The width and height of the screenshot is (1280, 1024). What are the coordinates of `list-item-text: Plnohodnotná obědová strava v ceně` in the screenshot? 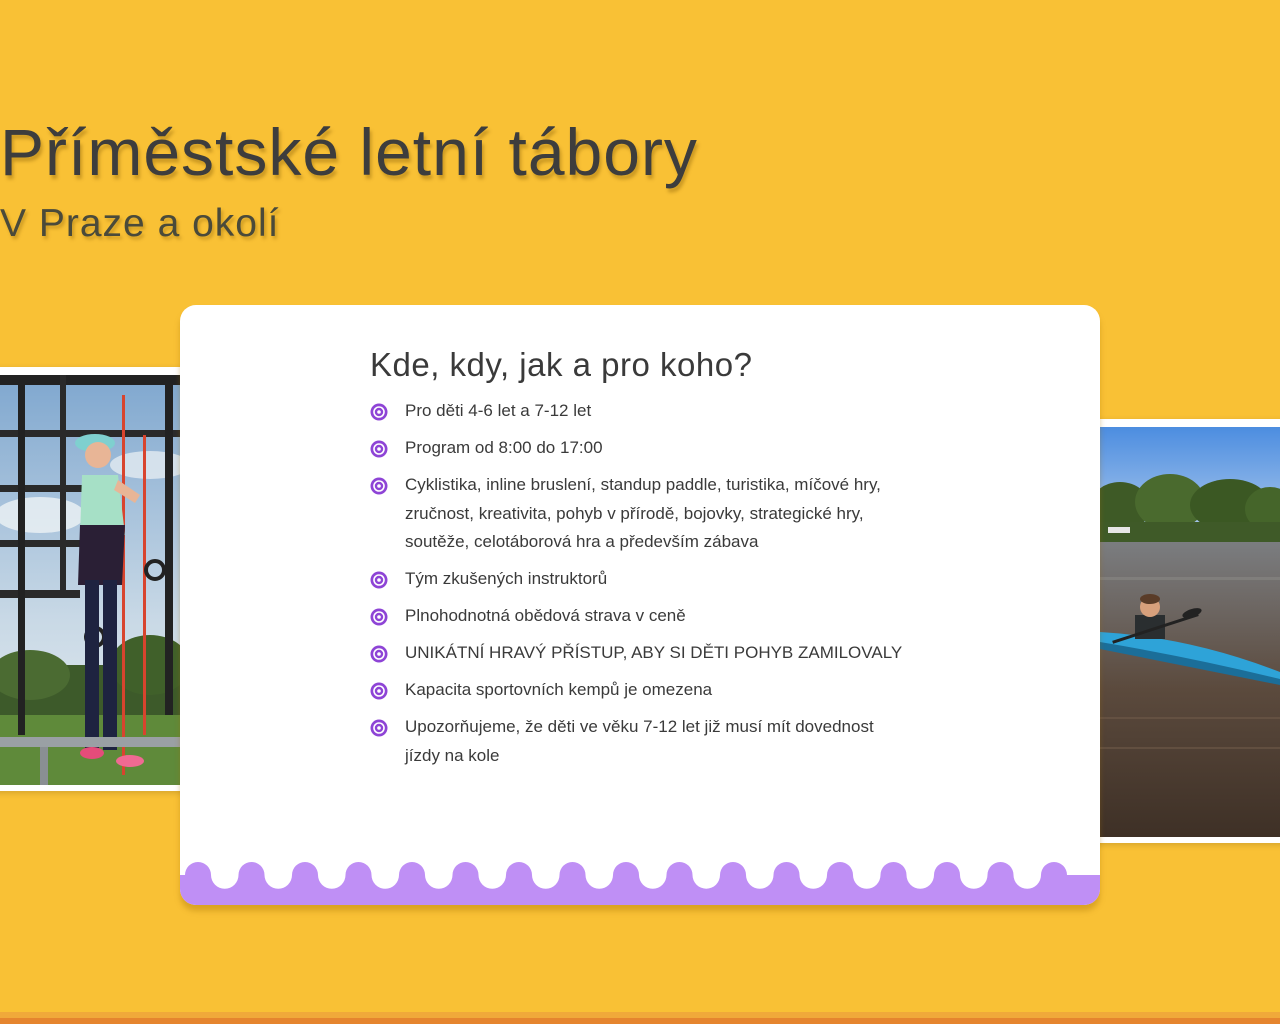 It's located at (545, 615).